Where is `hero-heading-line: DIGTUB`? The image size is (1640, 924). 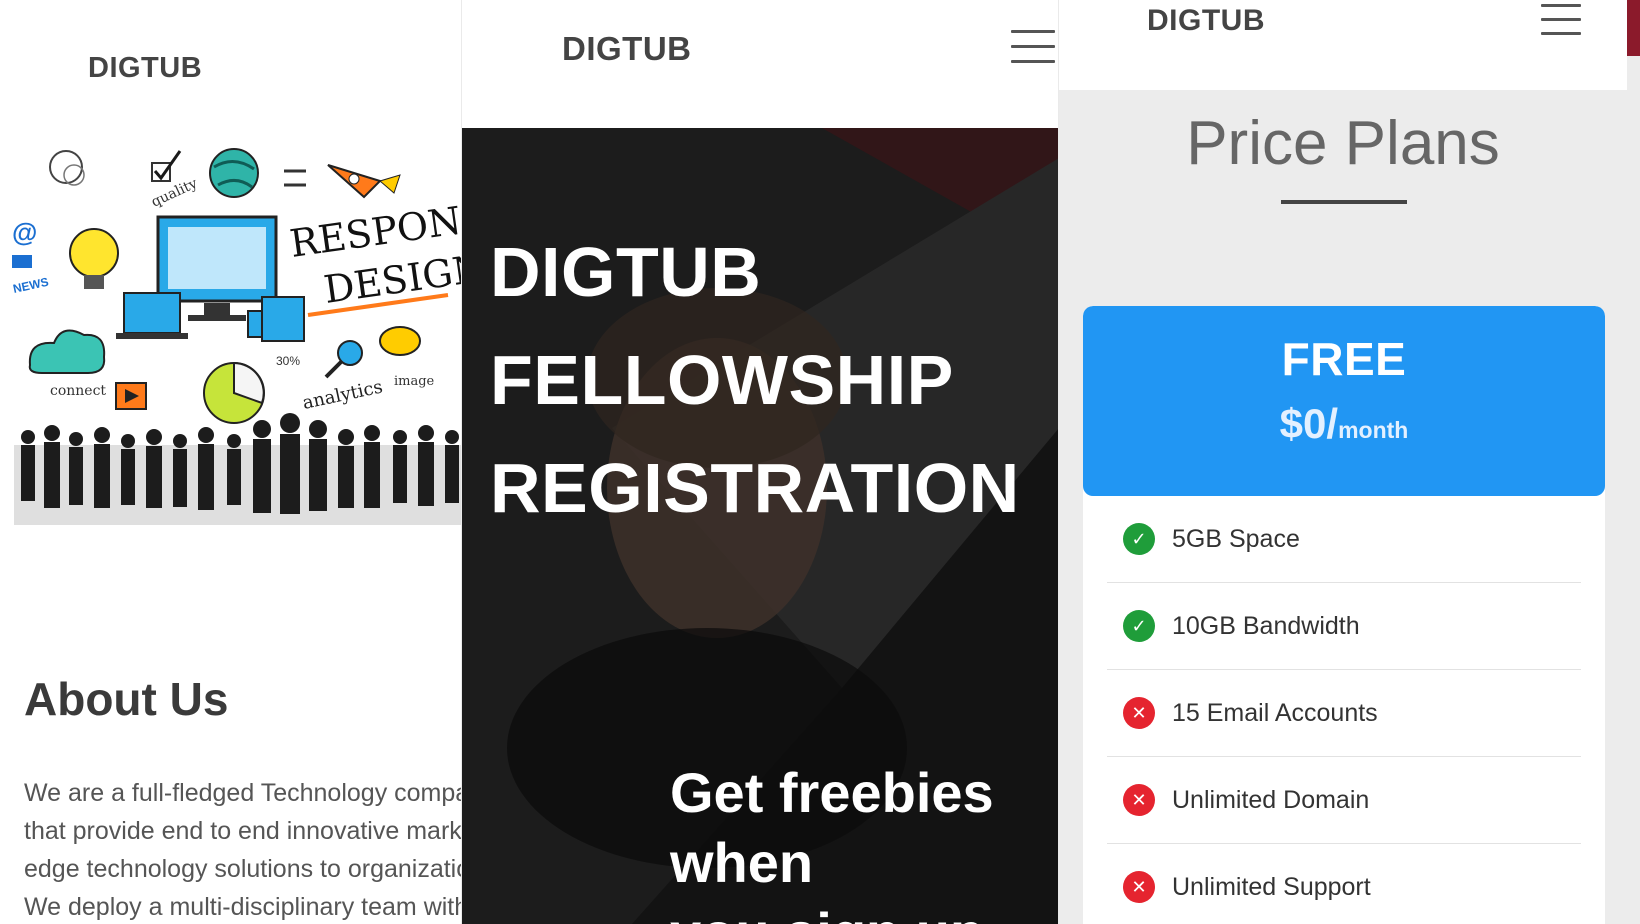
hero-heading-line: DIGTUB is located at coordinates (626, 272).